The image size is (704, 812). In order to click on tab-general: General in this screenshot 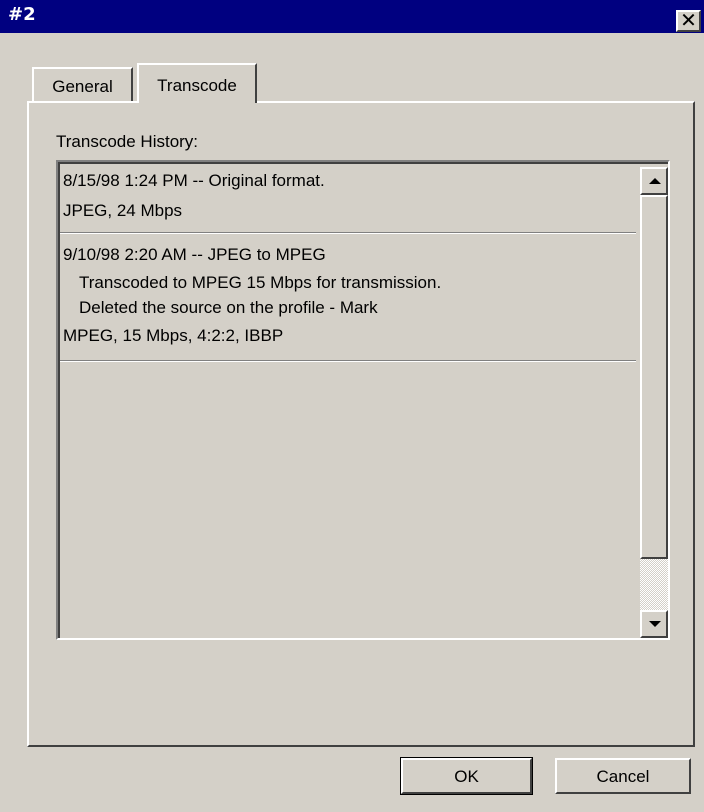, I will do `click(82, 84)`.